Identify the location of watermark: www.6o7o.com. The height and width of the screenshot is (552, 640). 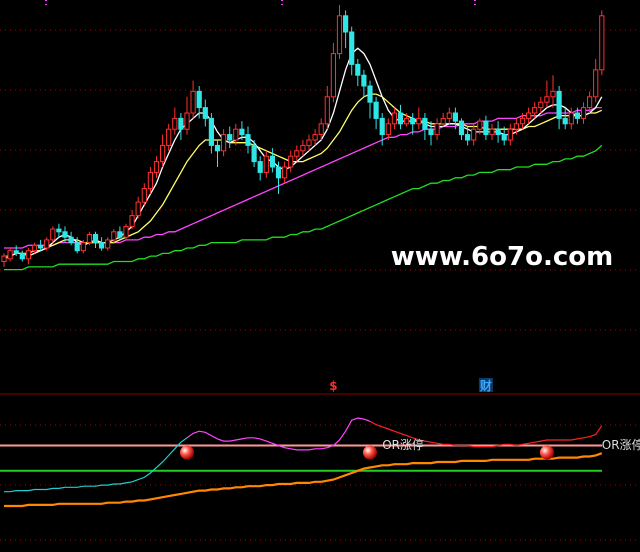
(502, 257).